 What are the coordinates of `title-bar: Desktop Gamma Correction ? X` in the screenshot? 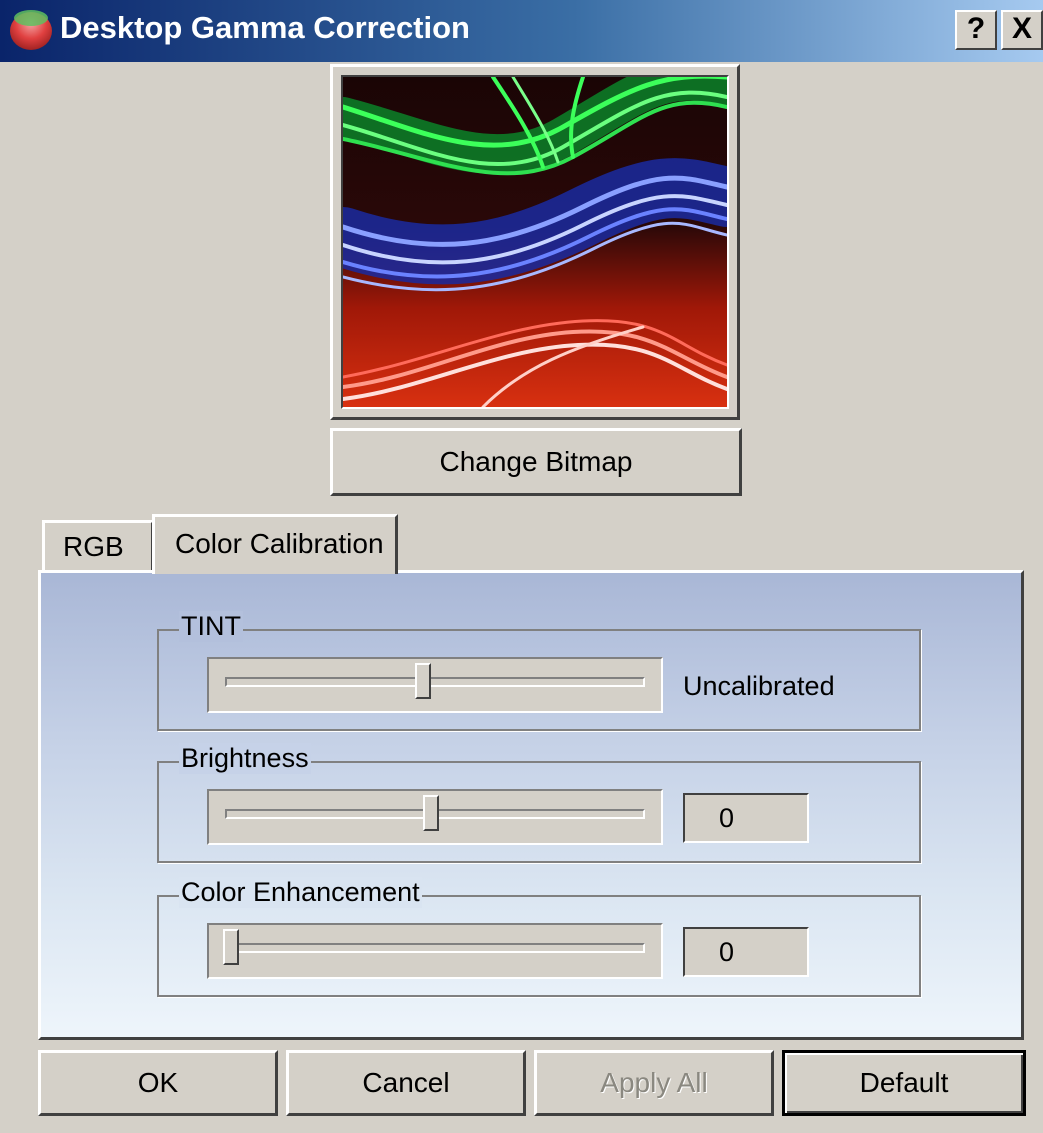 It's located at (521, 31).